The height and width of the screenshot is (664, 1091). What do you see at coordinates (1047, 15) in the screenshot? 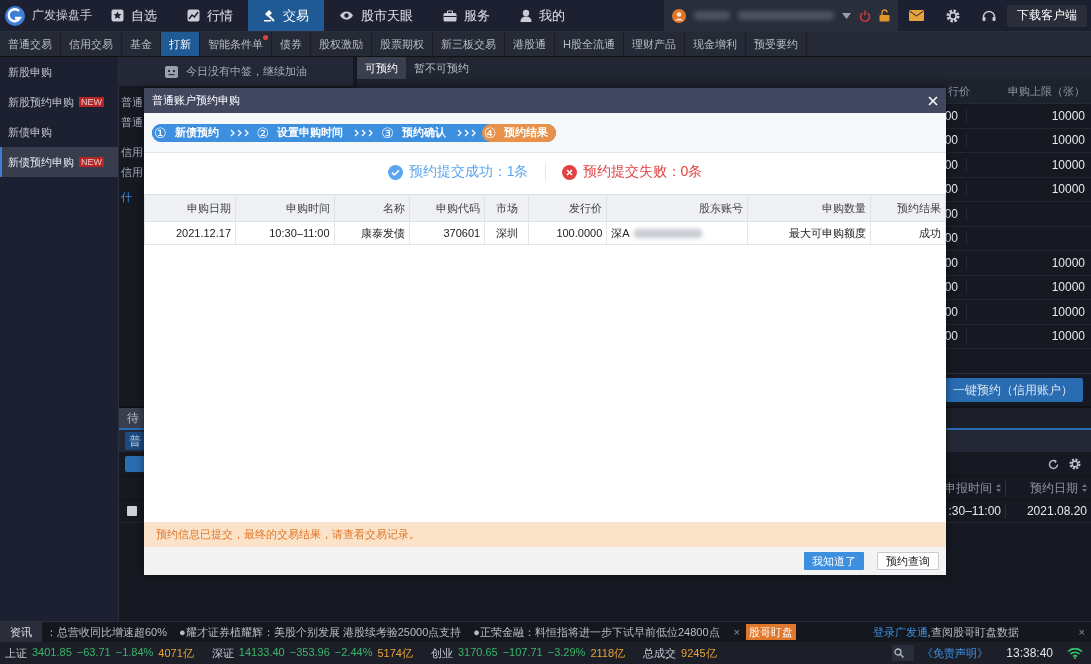
I see `download-button: 下载客户端` at bounding box center [1047, 15].